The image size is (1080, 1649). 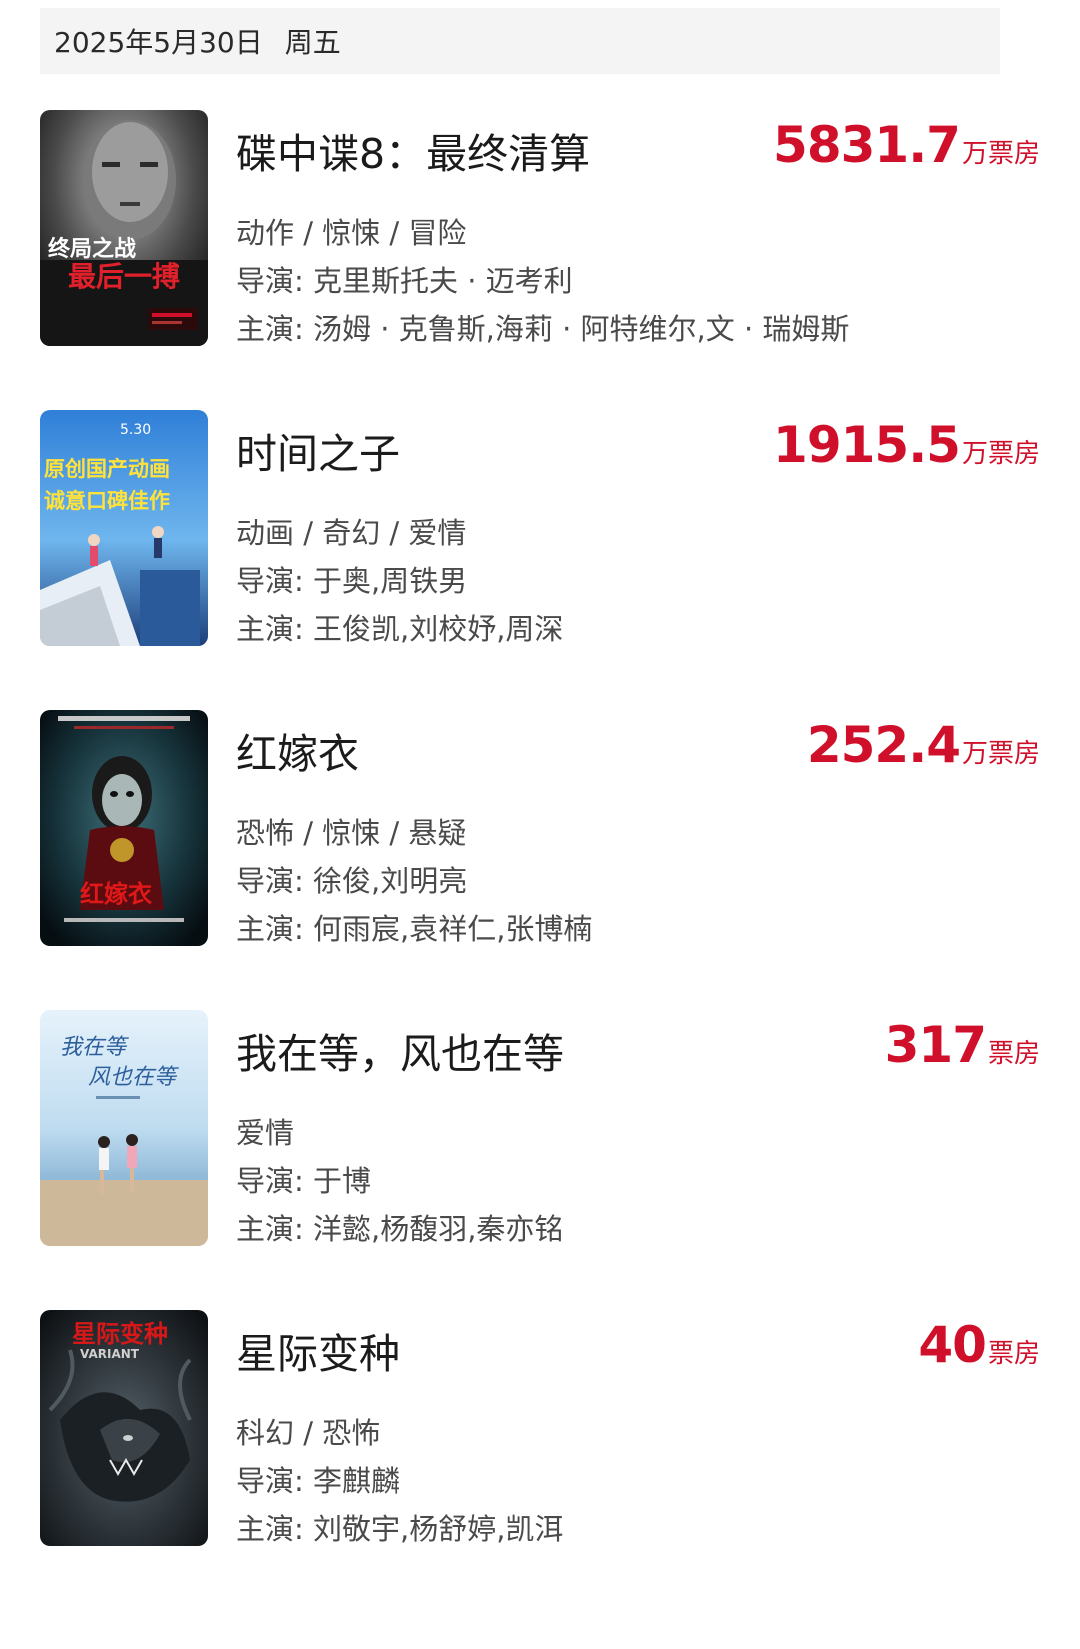 What do you see at coordinates (413, 150) in the screenshot?
I see `movie-title: 碟中谍8：最终清算` at bounding box center [413, 150].